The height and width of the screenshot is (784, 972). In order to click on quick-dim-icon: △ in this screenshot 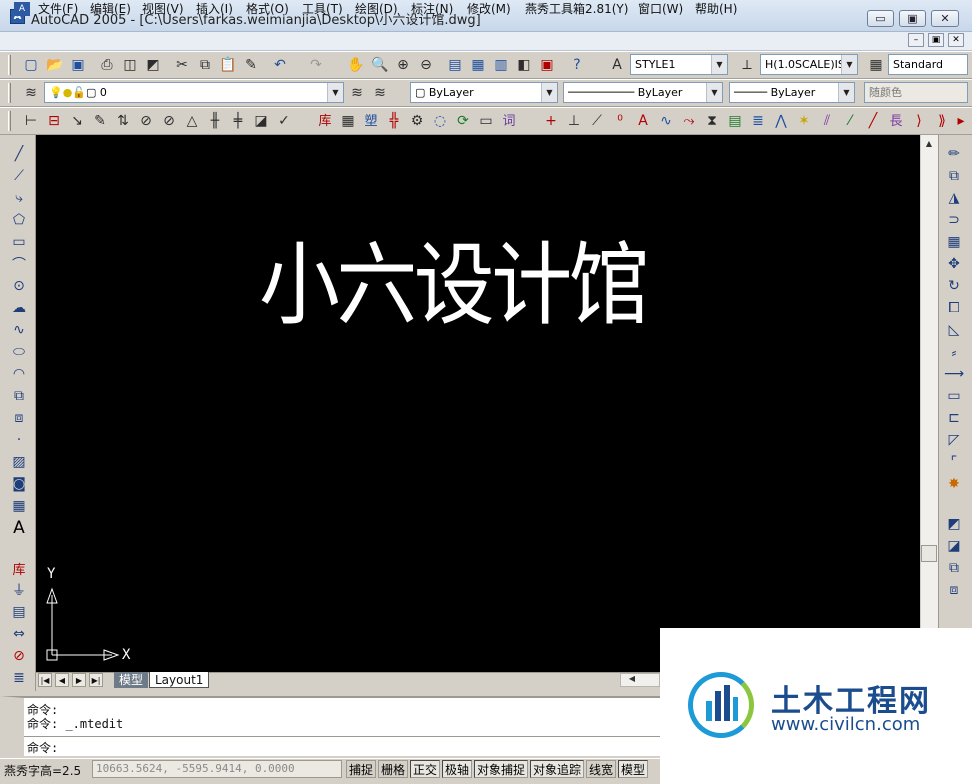, I will do `click(192, 121)`.